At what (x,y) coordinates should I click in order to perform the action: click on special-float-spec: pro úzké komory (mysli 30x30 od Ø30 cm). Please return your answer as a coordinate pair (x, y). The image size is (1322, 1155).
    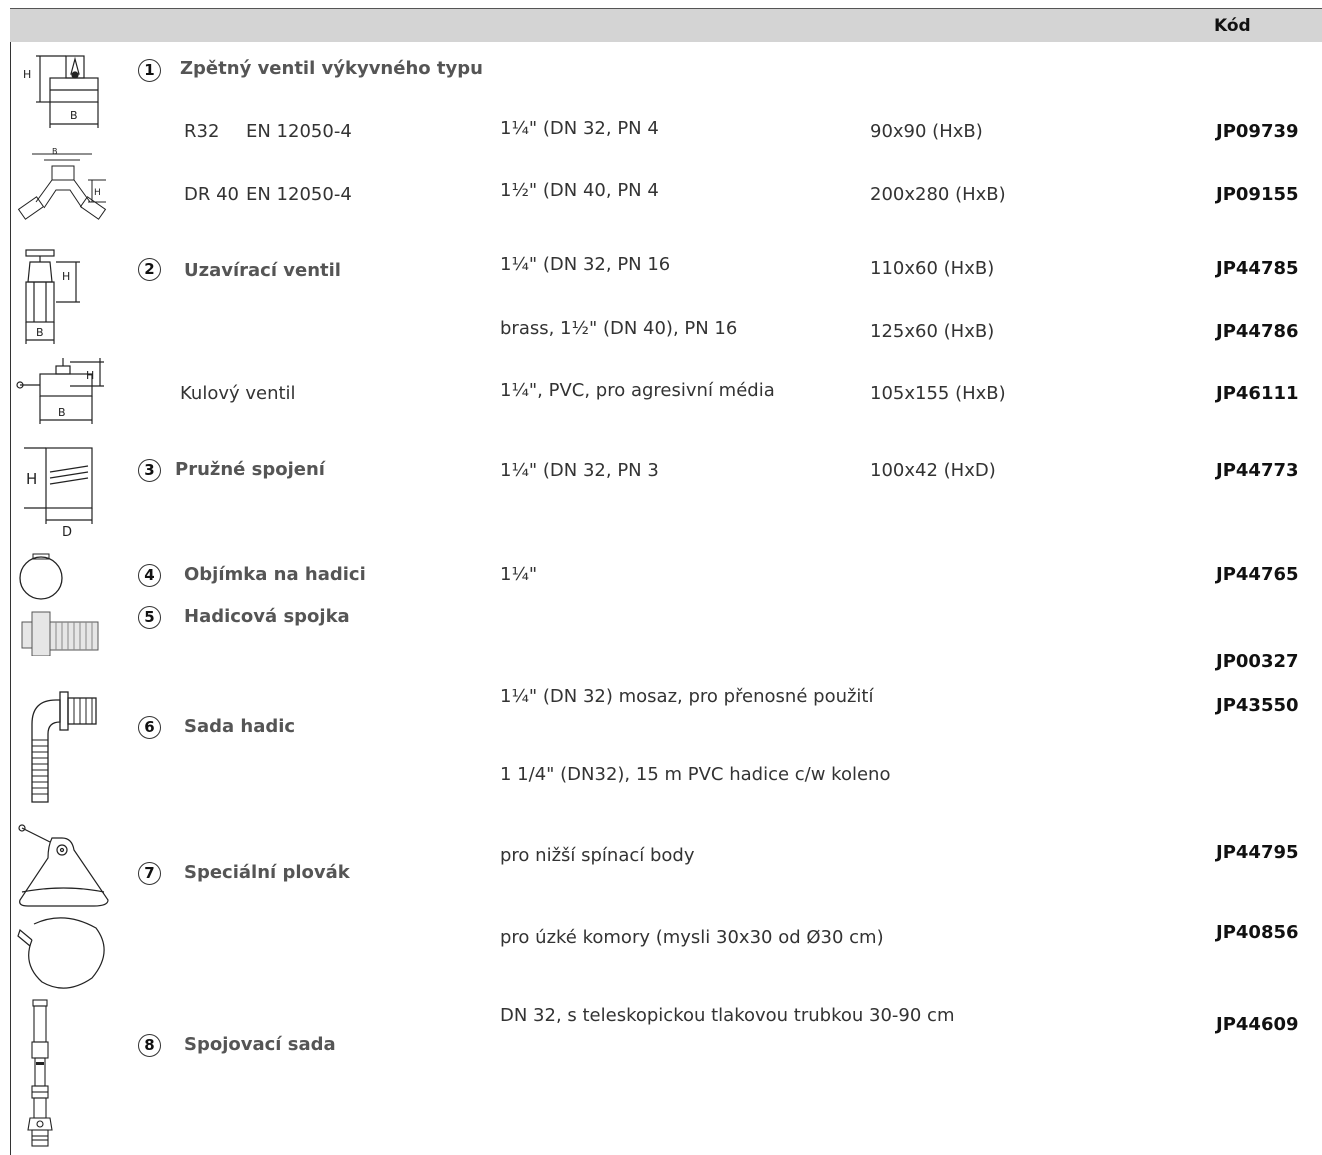
    Looking at the image, I should click on (692, 937).